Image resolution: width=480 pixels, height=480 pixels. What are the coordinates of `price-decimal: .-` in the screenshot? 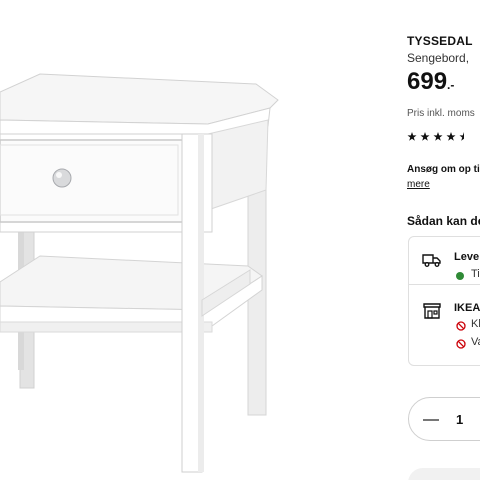 It's located at (451, 85).